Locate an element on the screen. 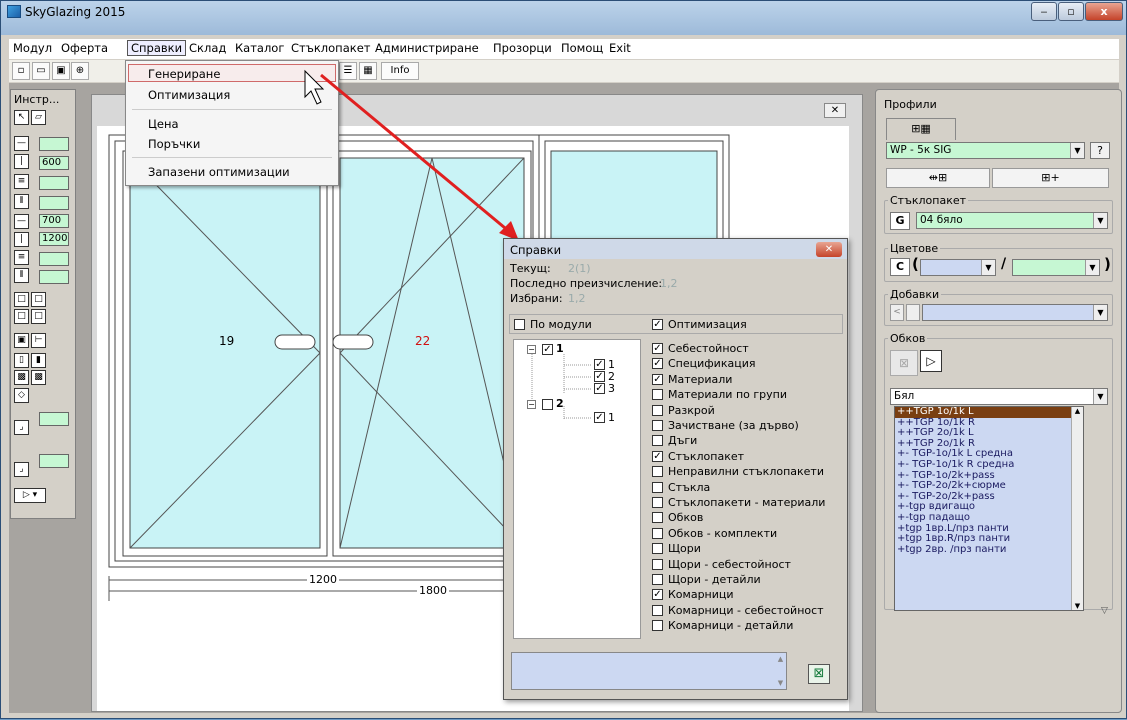 This screenshot has height=720, width=1127. report-label: Обков is located at coordinates (686, 518).